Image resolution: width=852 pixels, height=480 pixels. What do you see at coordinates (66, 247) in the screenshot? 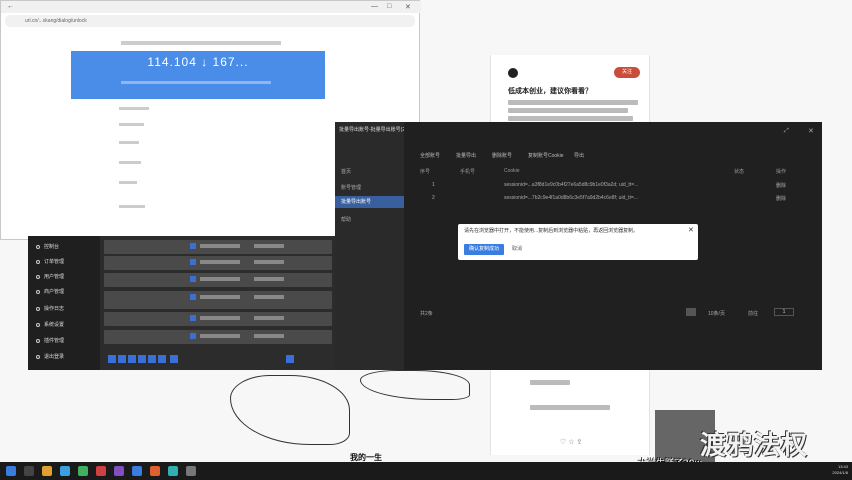
I see `sidebar-item: 控制台` at bounding box center [66, 247].